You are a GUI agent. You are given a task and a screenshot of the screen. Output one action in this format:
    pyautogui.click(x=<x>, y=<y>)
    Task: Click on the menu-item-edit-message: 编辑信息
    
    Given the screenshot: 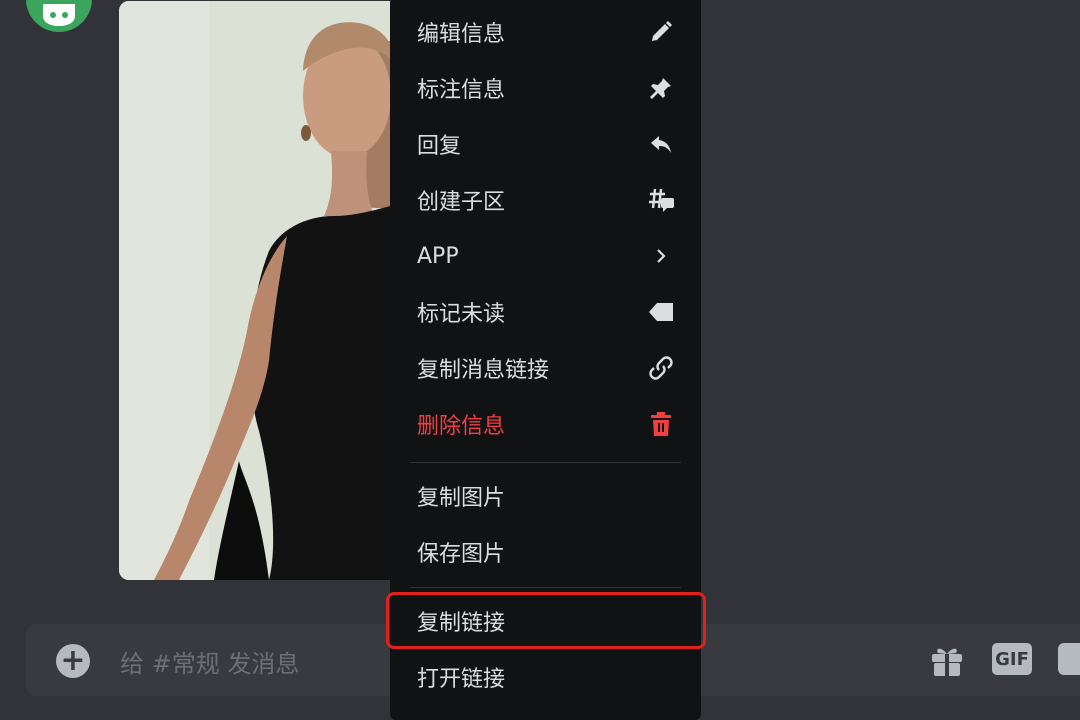 What is the action you would take?
    pyautogui.click(x=546, y=32)
    